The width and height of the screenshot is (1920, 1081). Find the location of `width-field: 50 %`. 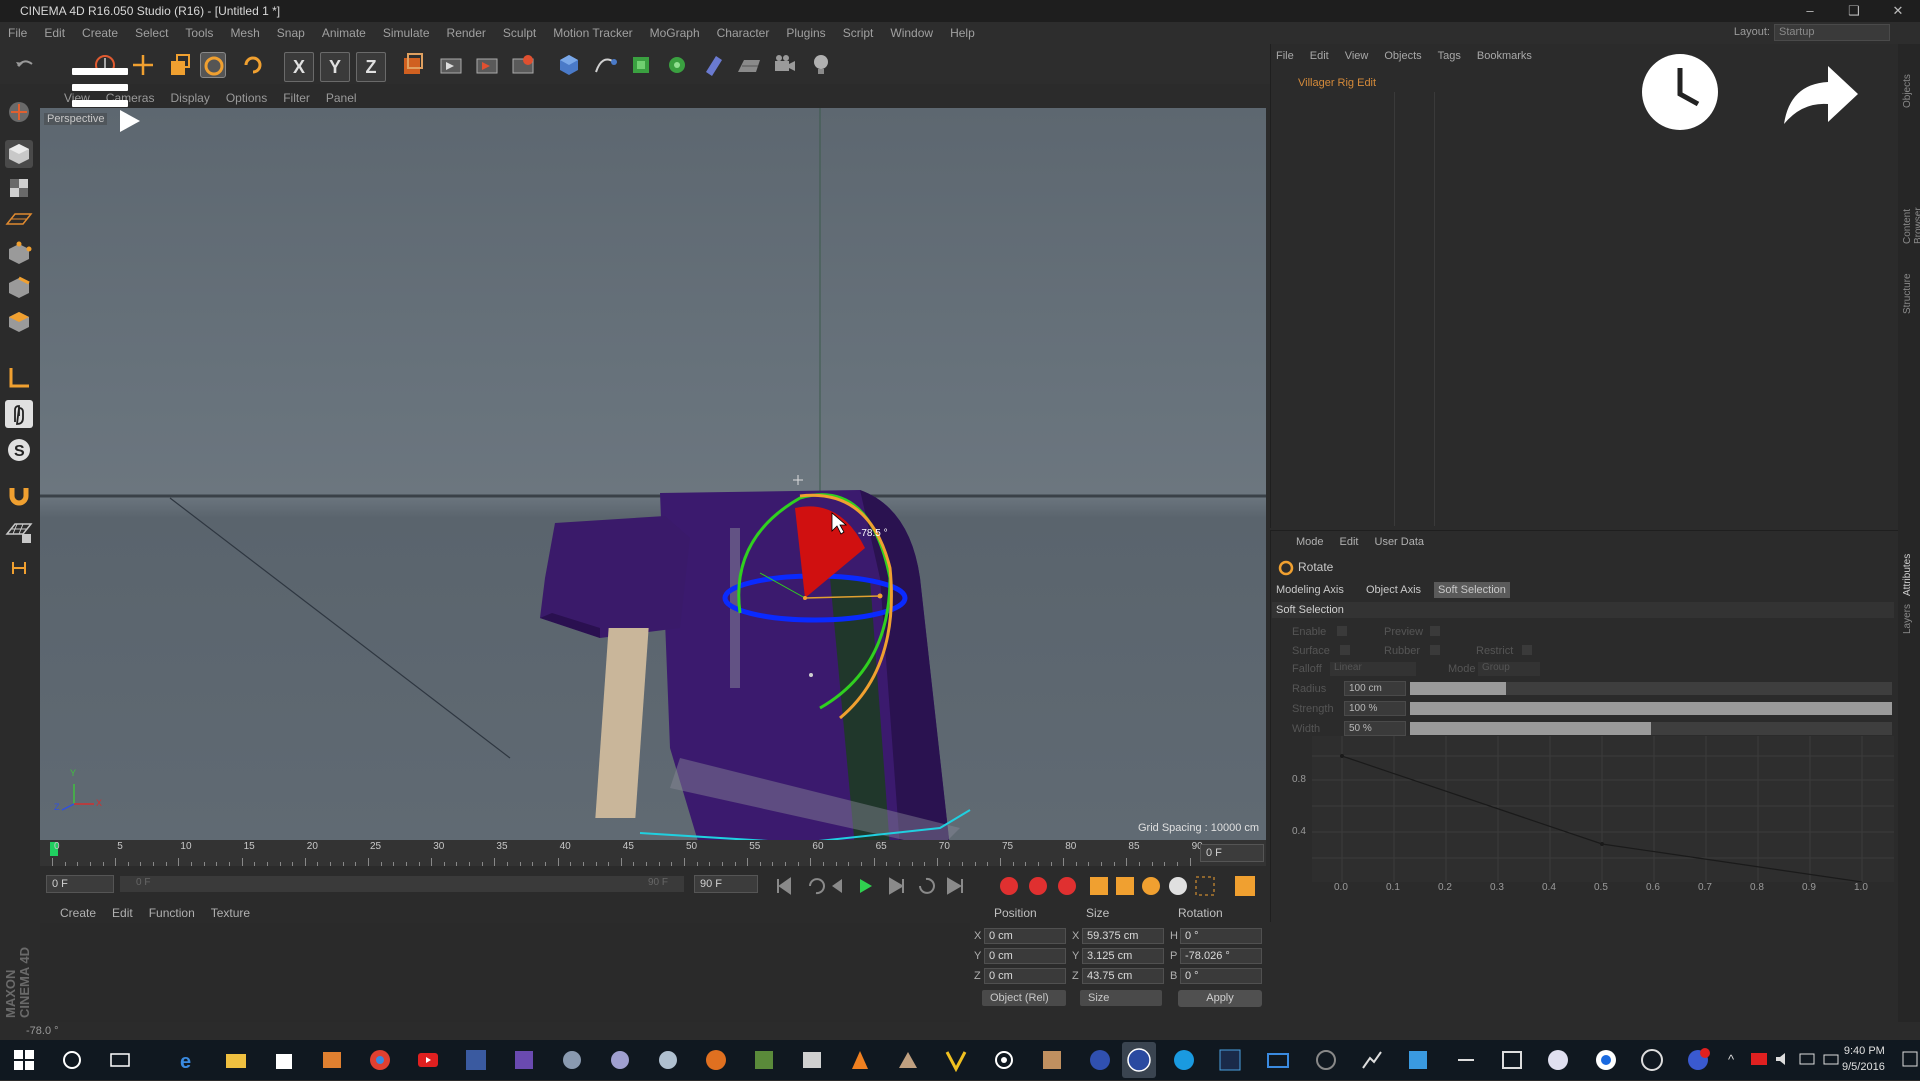

width-field: 50 % is located at coordinates (1375, 728).